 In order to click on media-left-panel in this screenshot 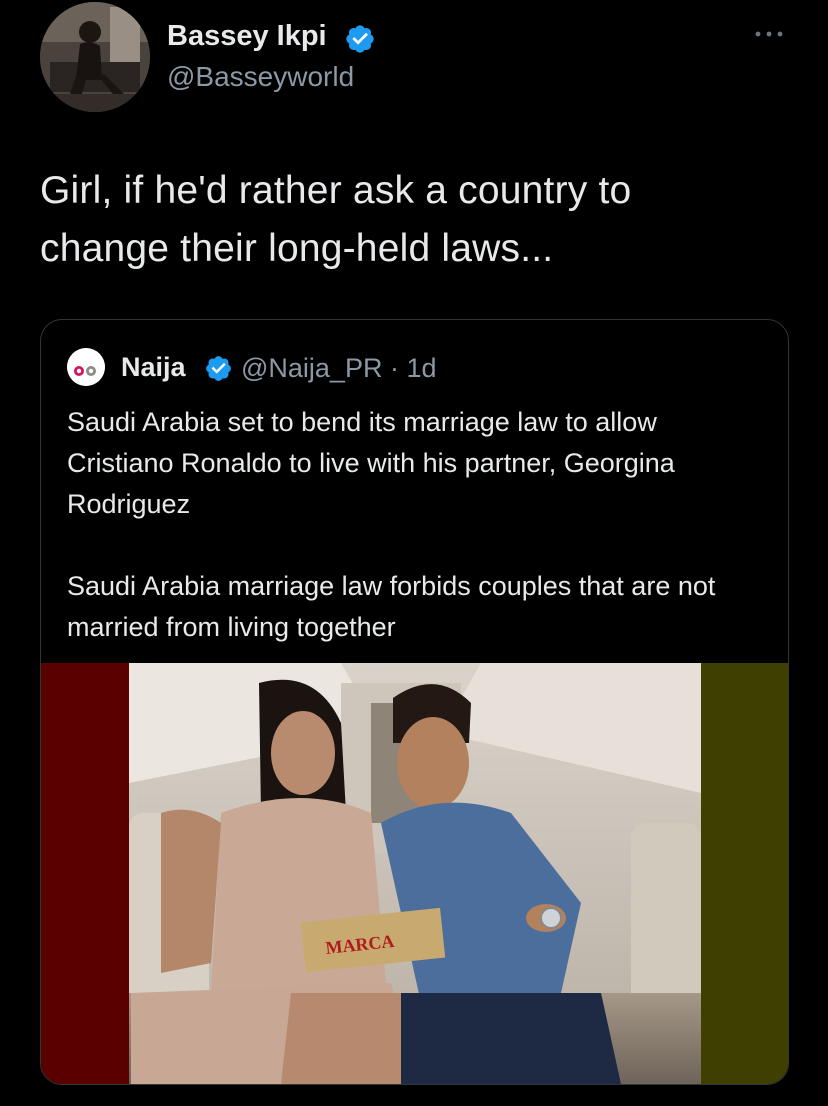, I will do `click(85, 873)`.